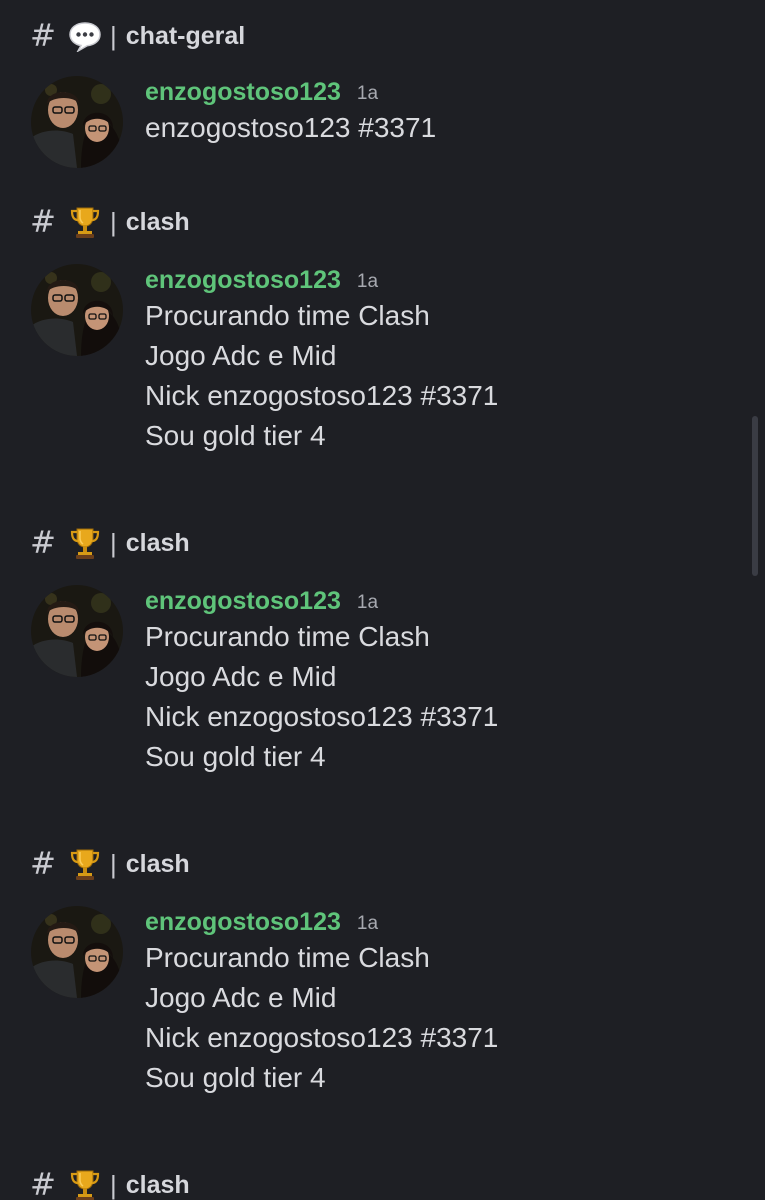  What do you see at coordinates (291, 127) in the screenshot?
I see `message-line: enzogostoso123 #3371` at bounding box center [291, 127].